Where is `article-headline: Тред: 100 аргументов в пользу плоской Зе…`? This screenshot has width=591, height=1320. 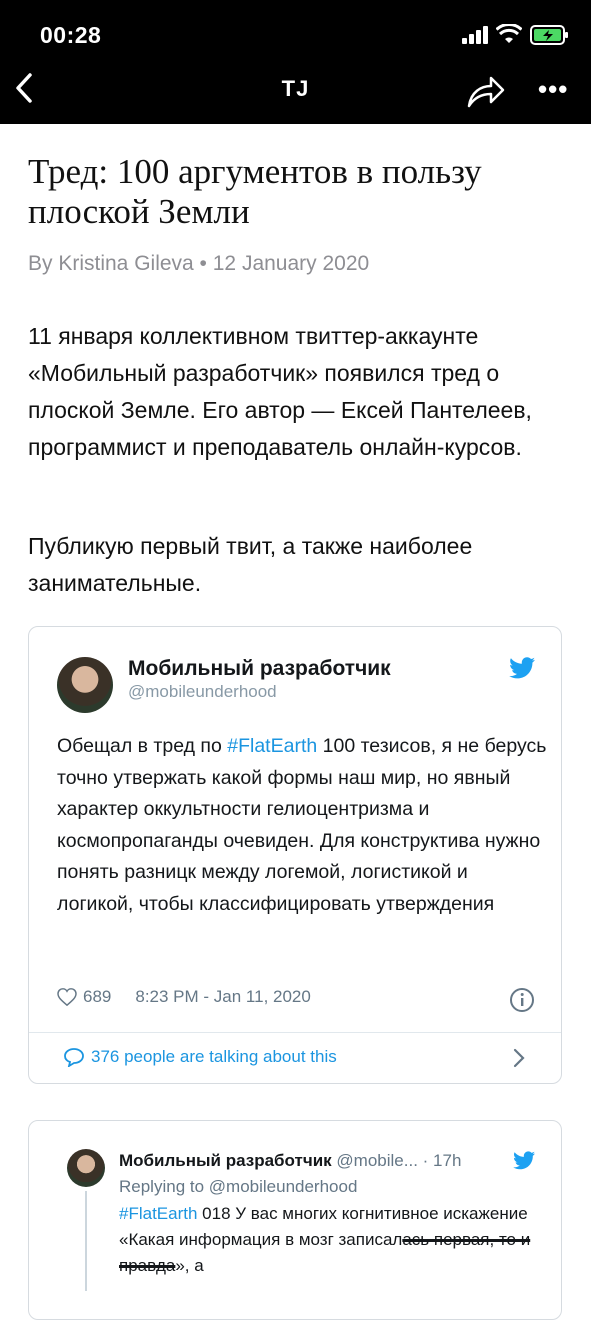 article-headline: Тред: 100 аргументов в пользу плоской Зе… is located at coordinates (255, 191).